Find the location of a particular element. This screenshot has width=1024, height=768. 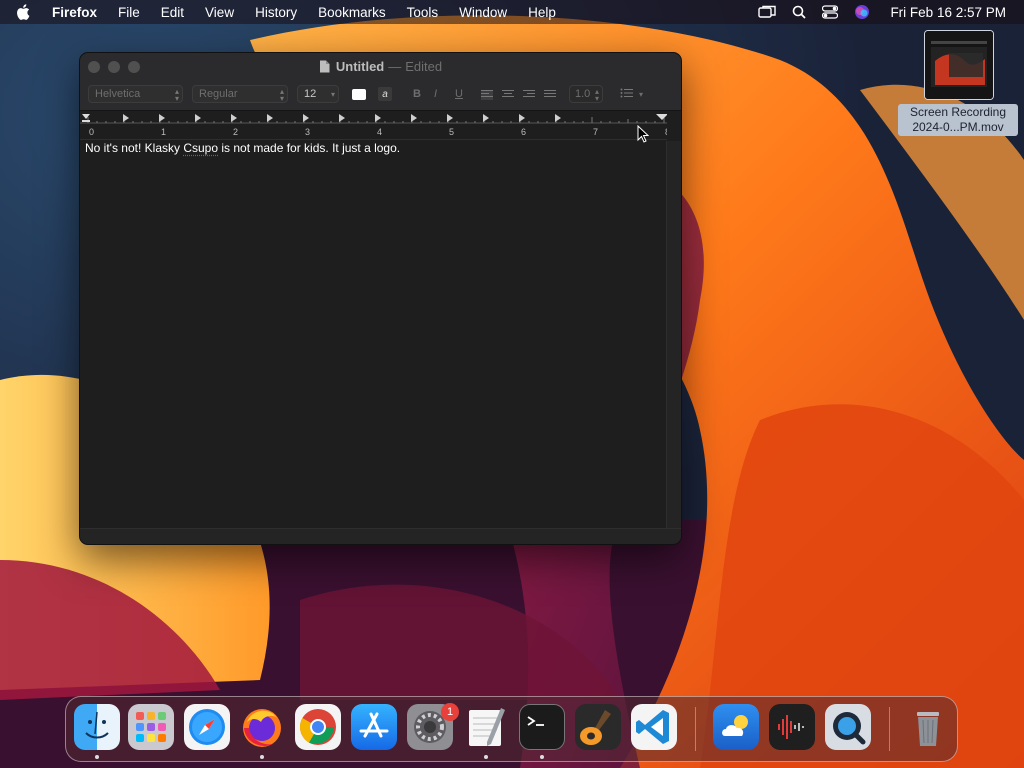

horizontal-scrollbar is located at coordinates (380, 536).